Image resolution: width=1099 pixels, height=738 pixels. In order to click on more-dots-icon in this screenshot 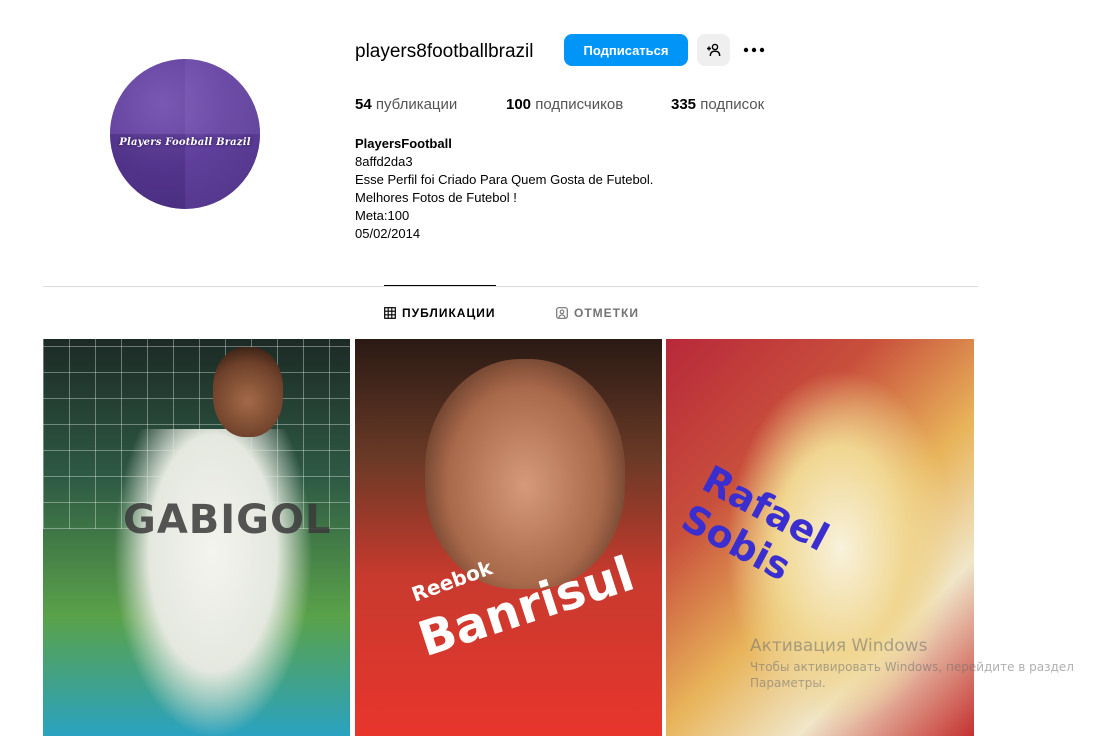, I will do `click(754, 50)`.